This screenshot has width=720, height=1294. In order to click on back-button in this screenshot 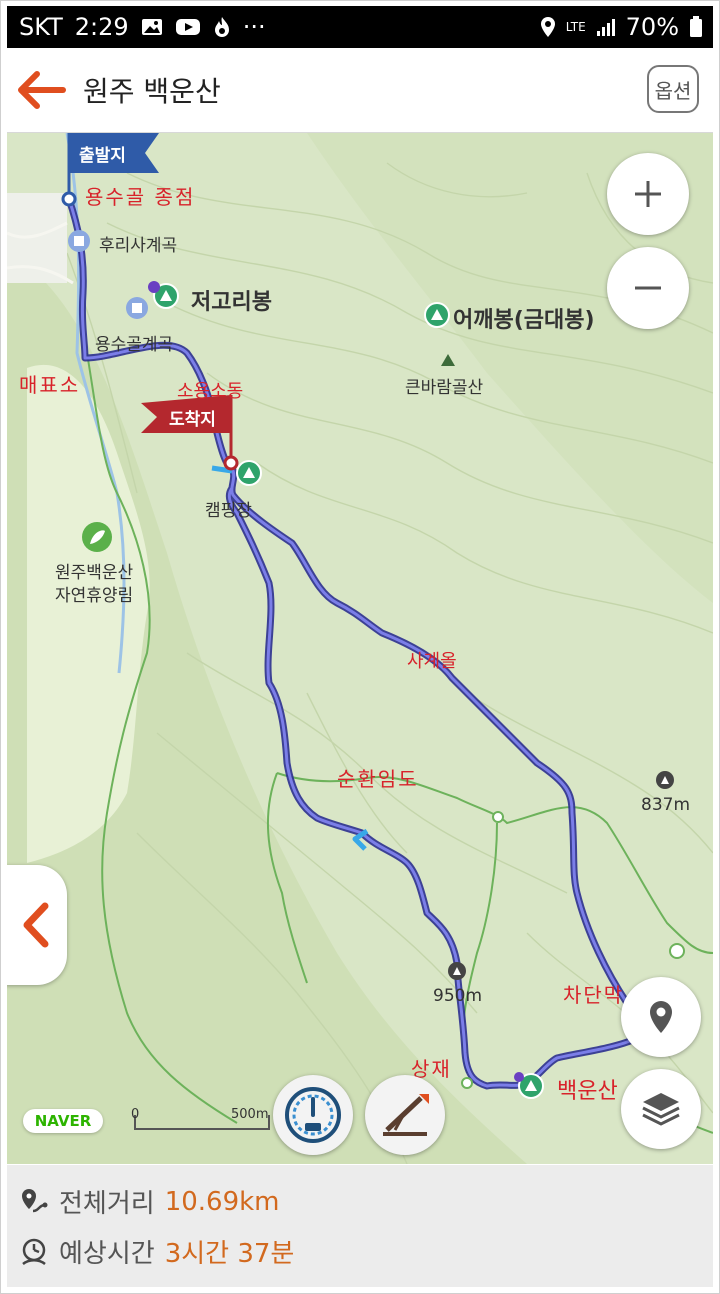, I will do `click(42, 90)`.